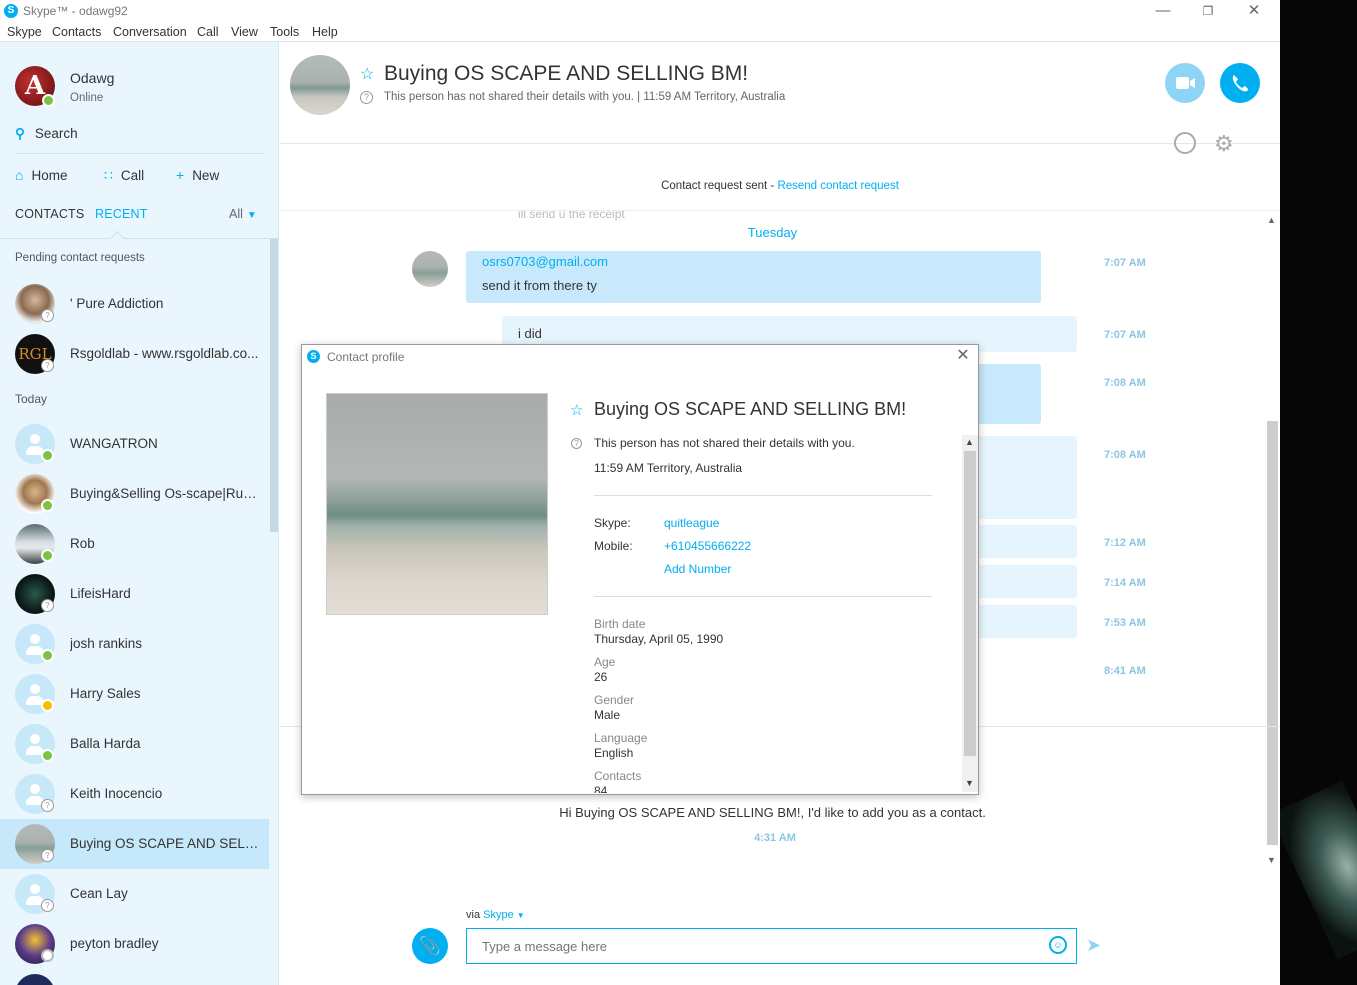  I want to click on video-call-button, so click(1185, 83).